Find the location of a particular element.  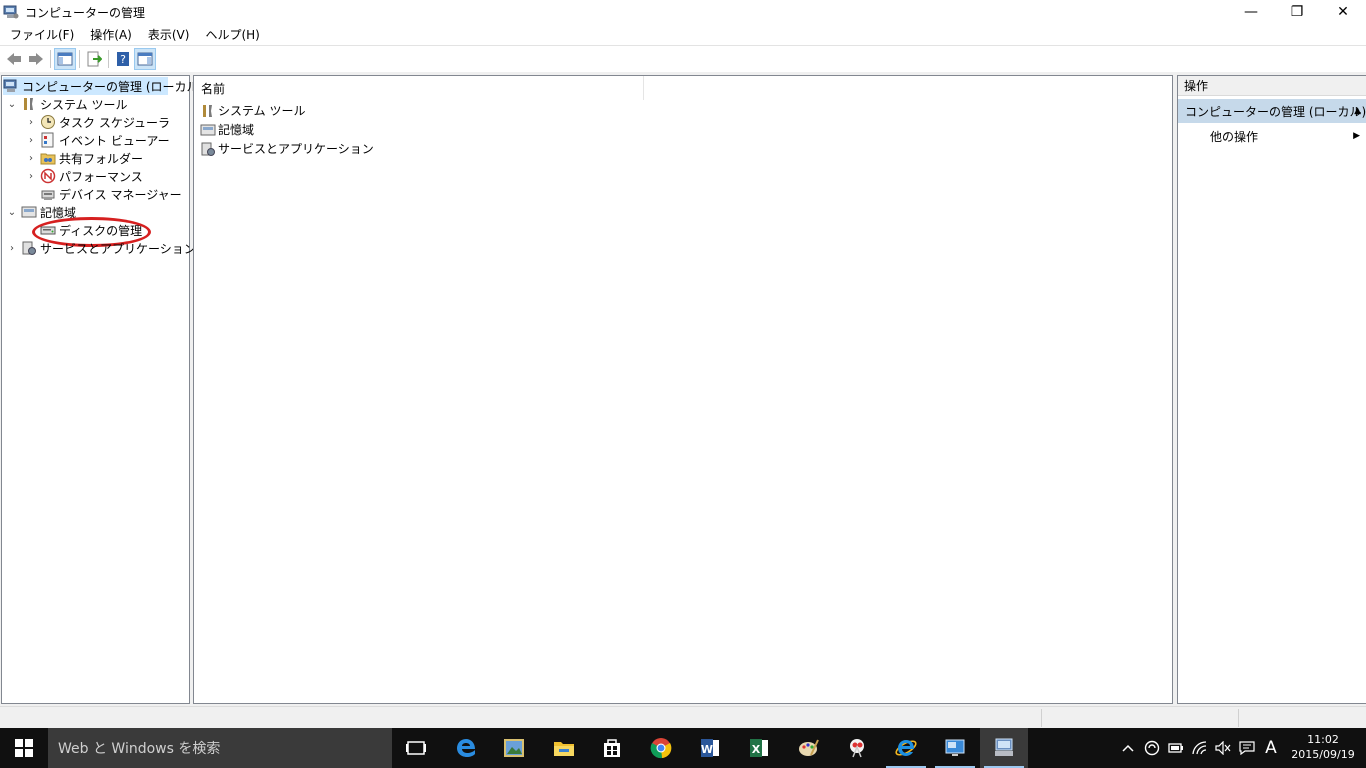

tree-item-label: イベント ビューアー is located at coordinates (114, 140).